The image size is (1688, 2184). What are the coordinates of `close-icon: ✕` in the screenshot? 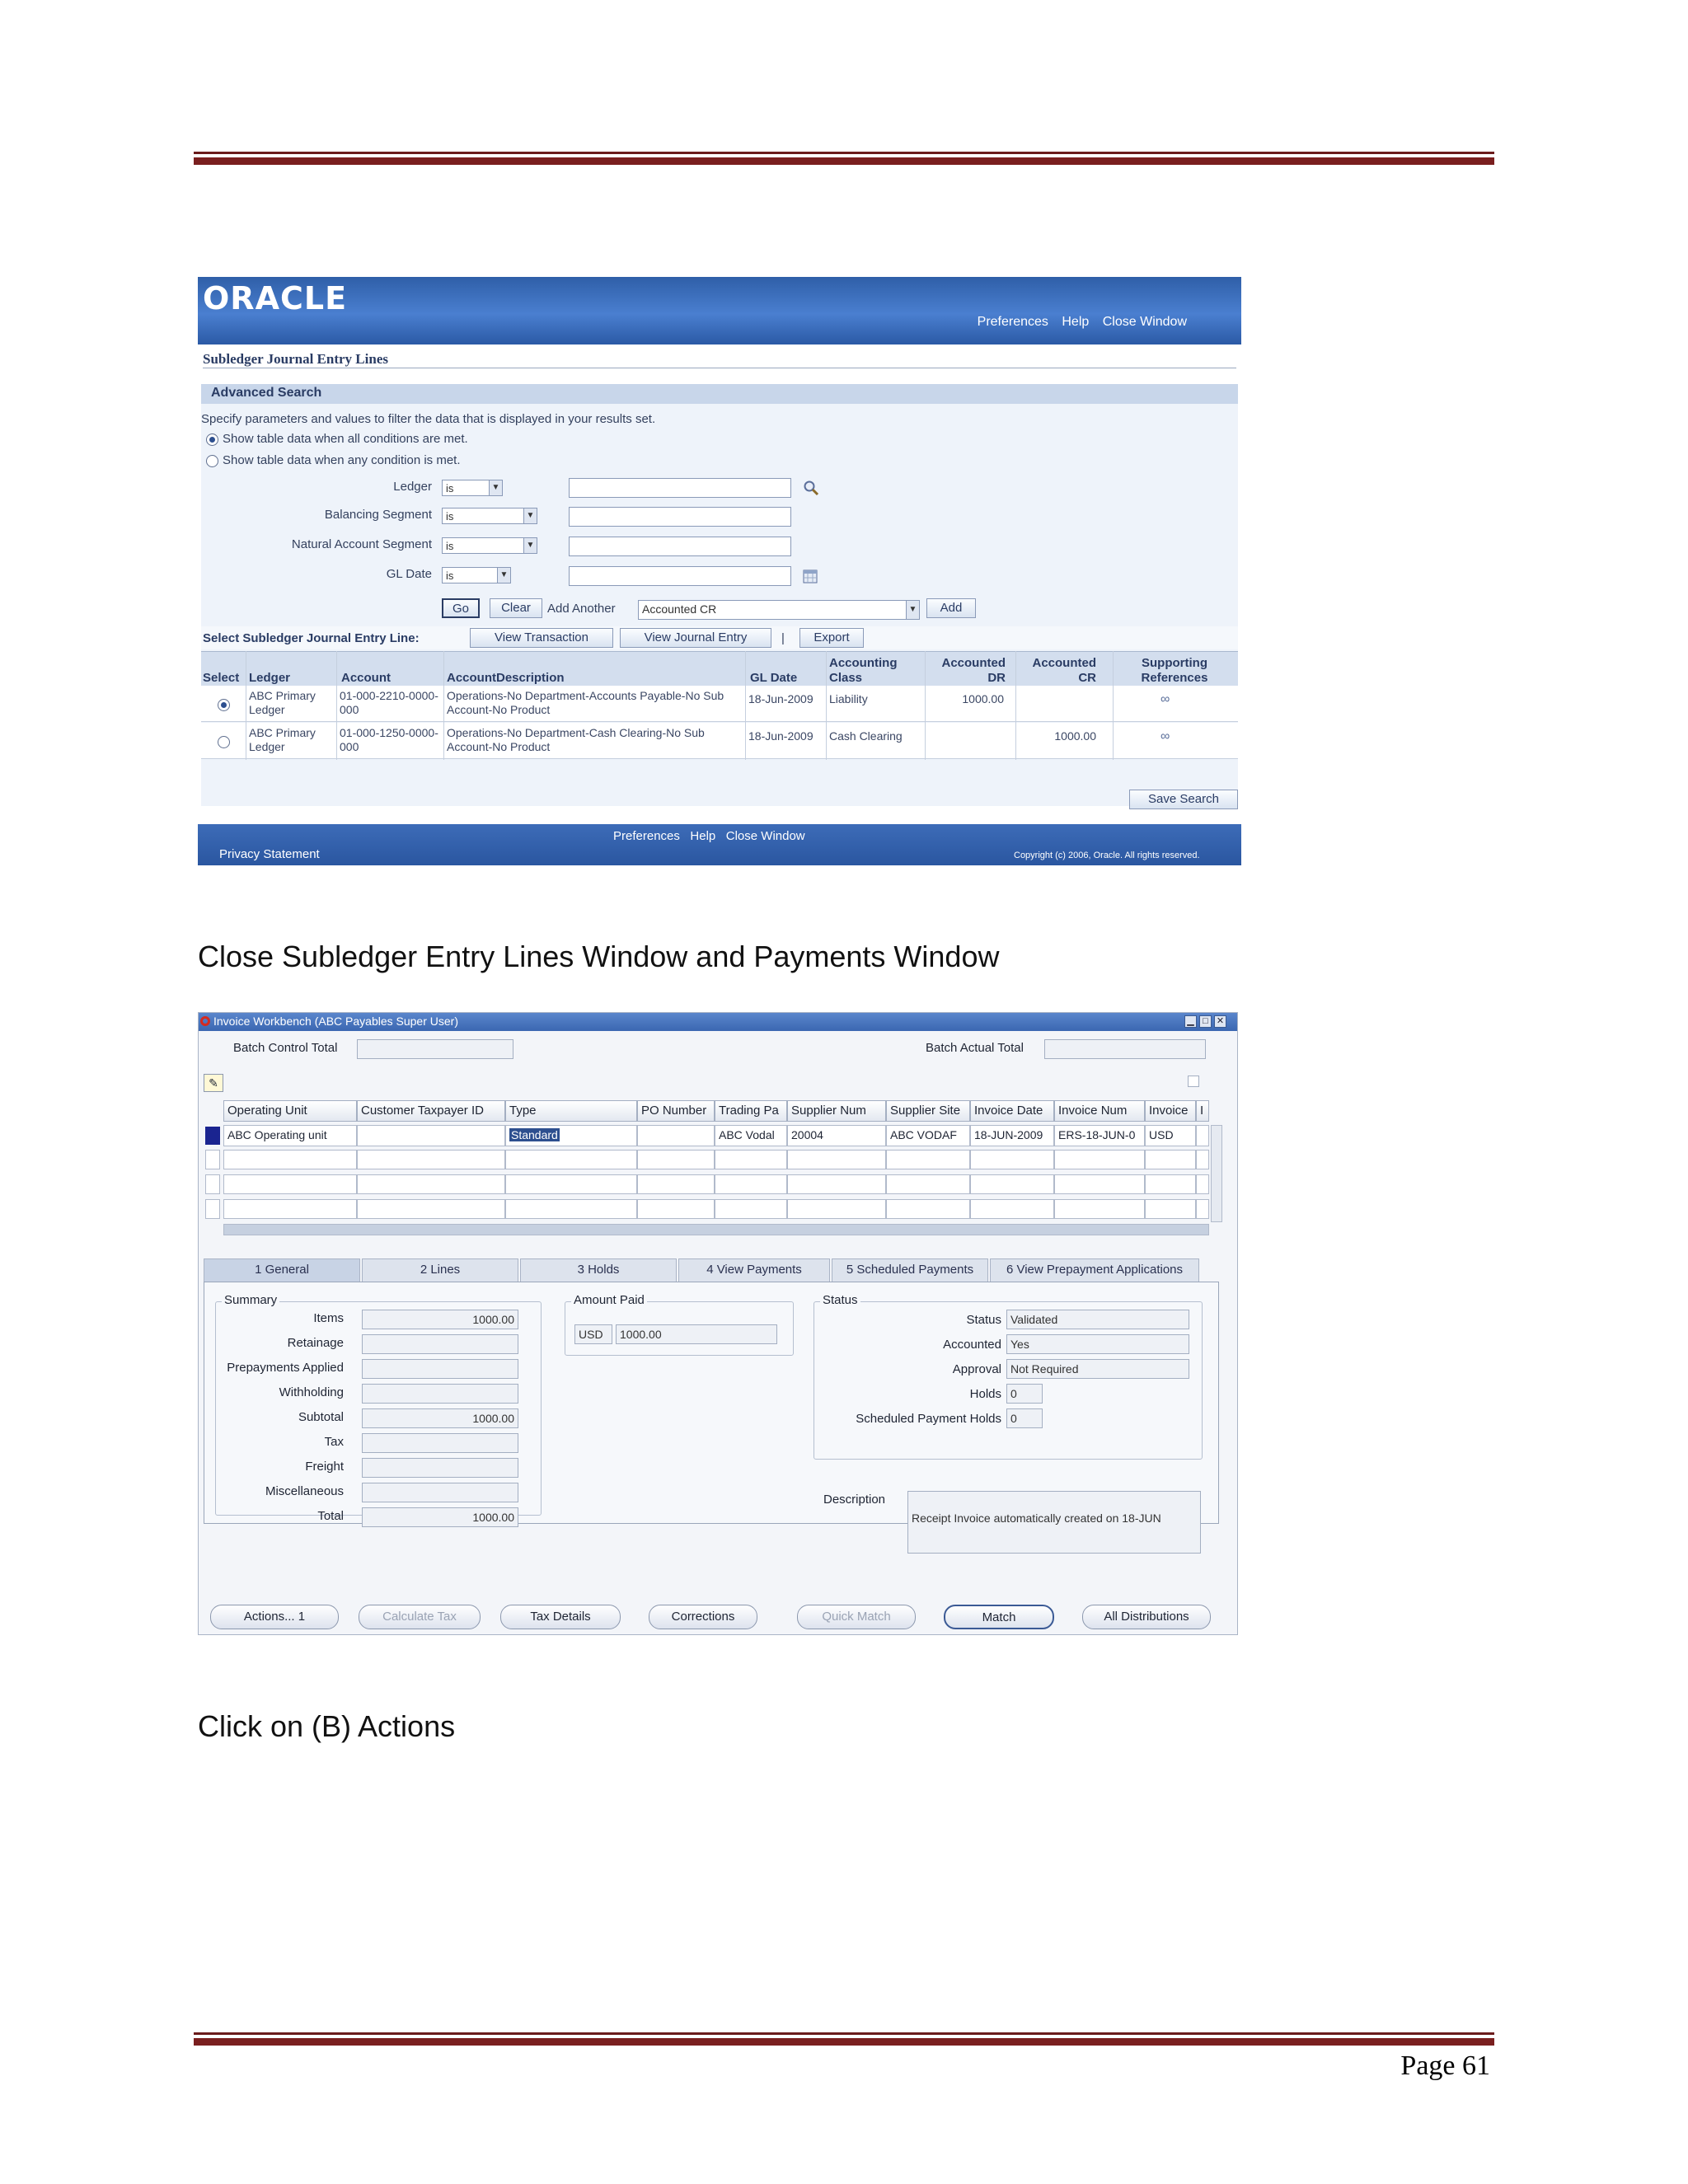 It's located at (1220, 1021).